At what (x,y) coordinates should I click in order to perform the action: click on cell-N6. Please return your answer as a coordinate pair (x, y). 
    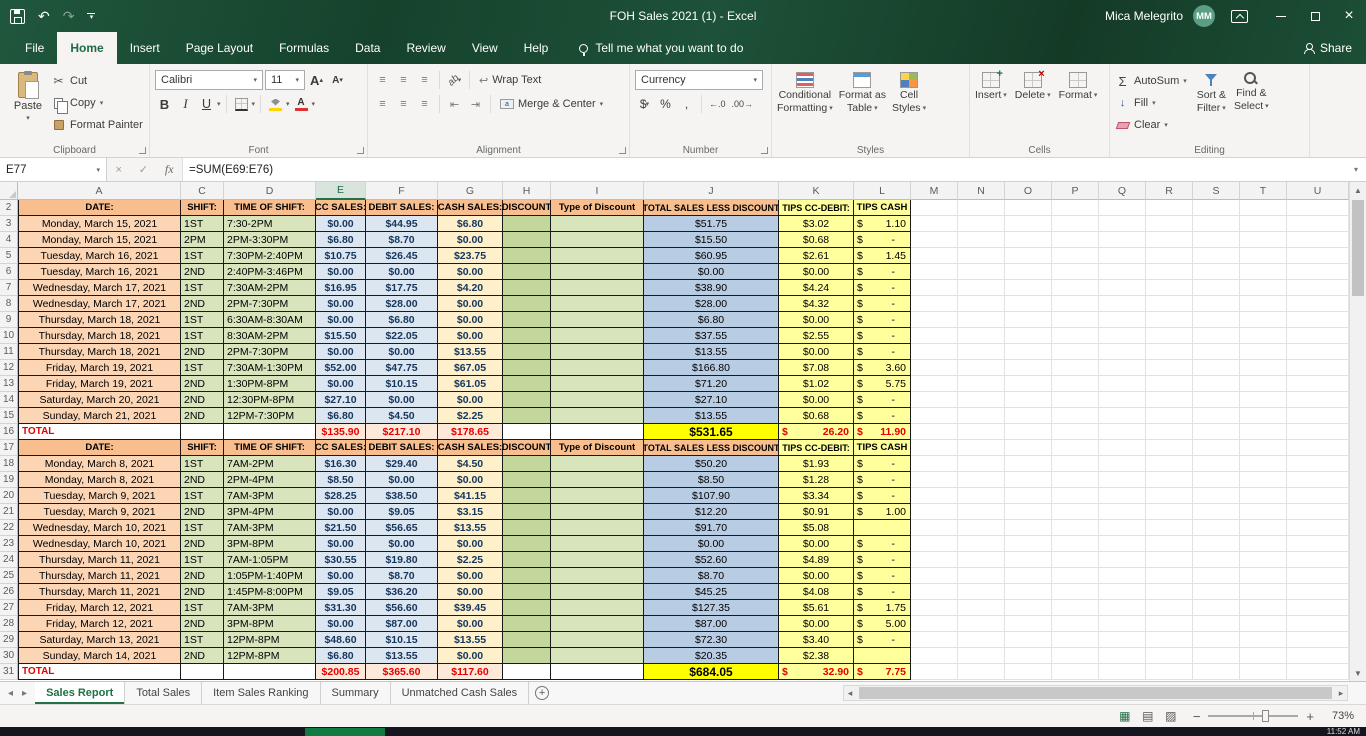
    Looking at the image, I should click on (981, 272).